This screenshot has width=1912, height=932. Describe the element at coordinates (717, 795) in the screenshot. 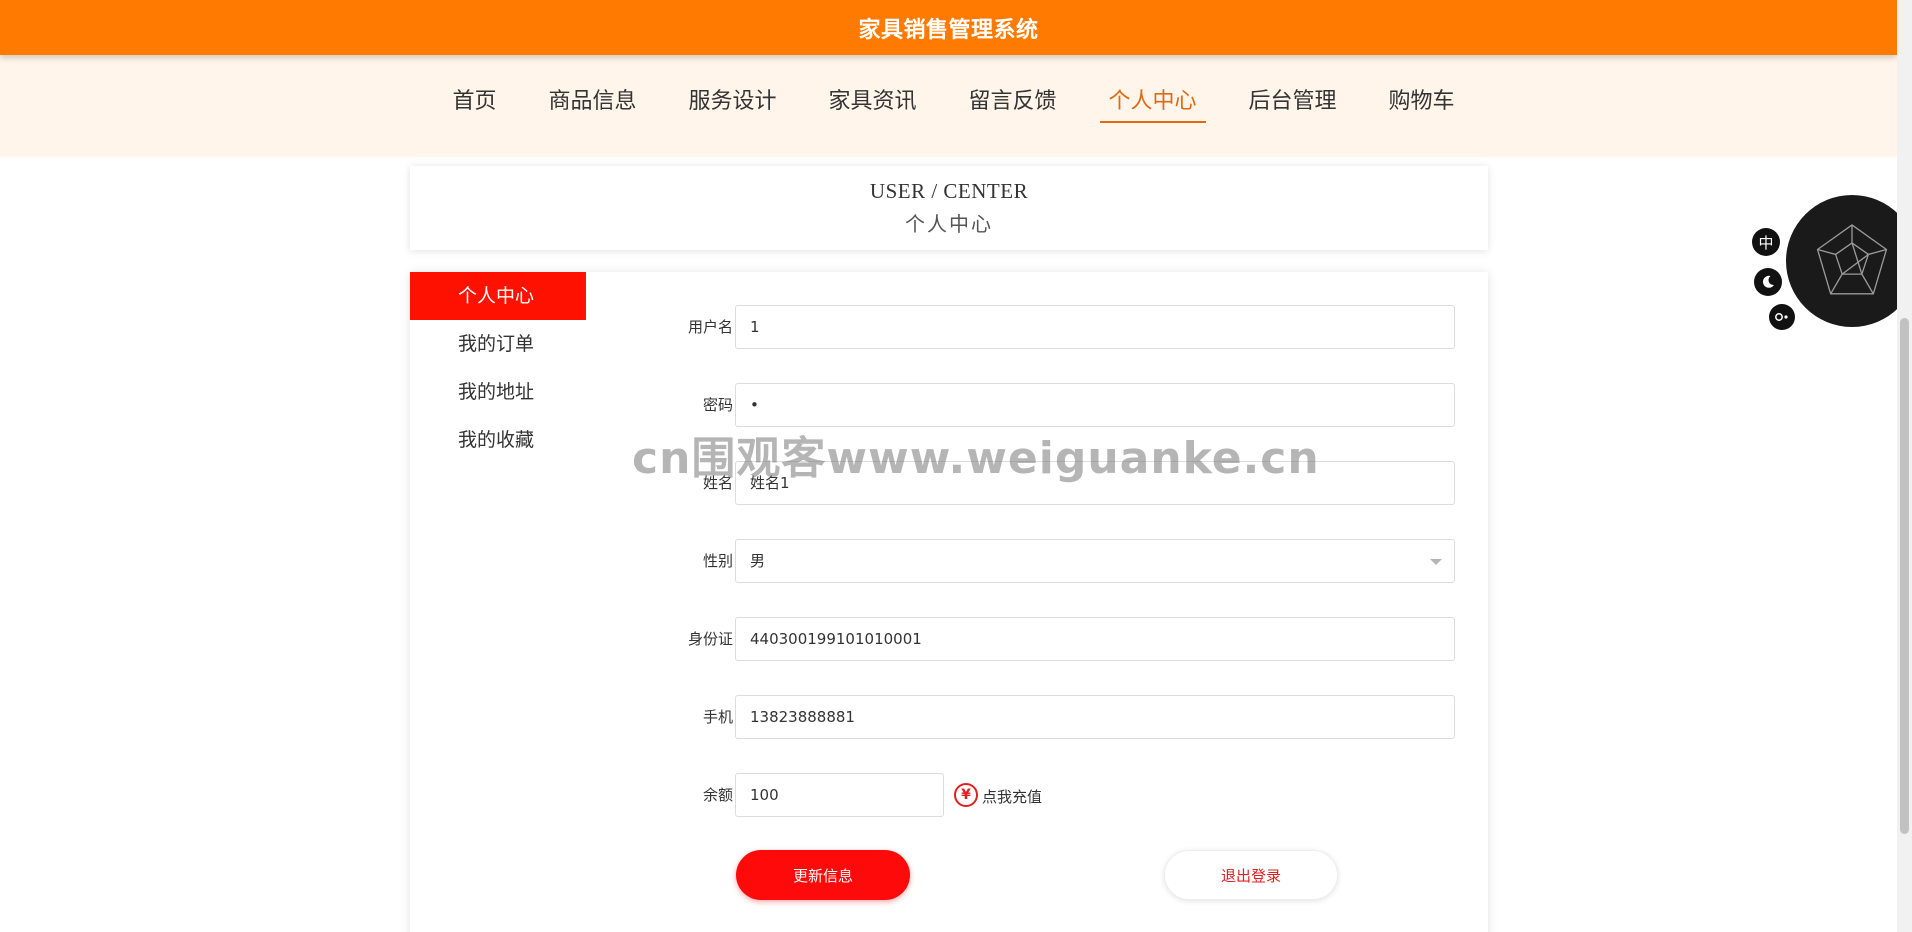

I see `balance-label: 余额` at that location.